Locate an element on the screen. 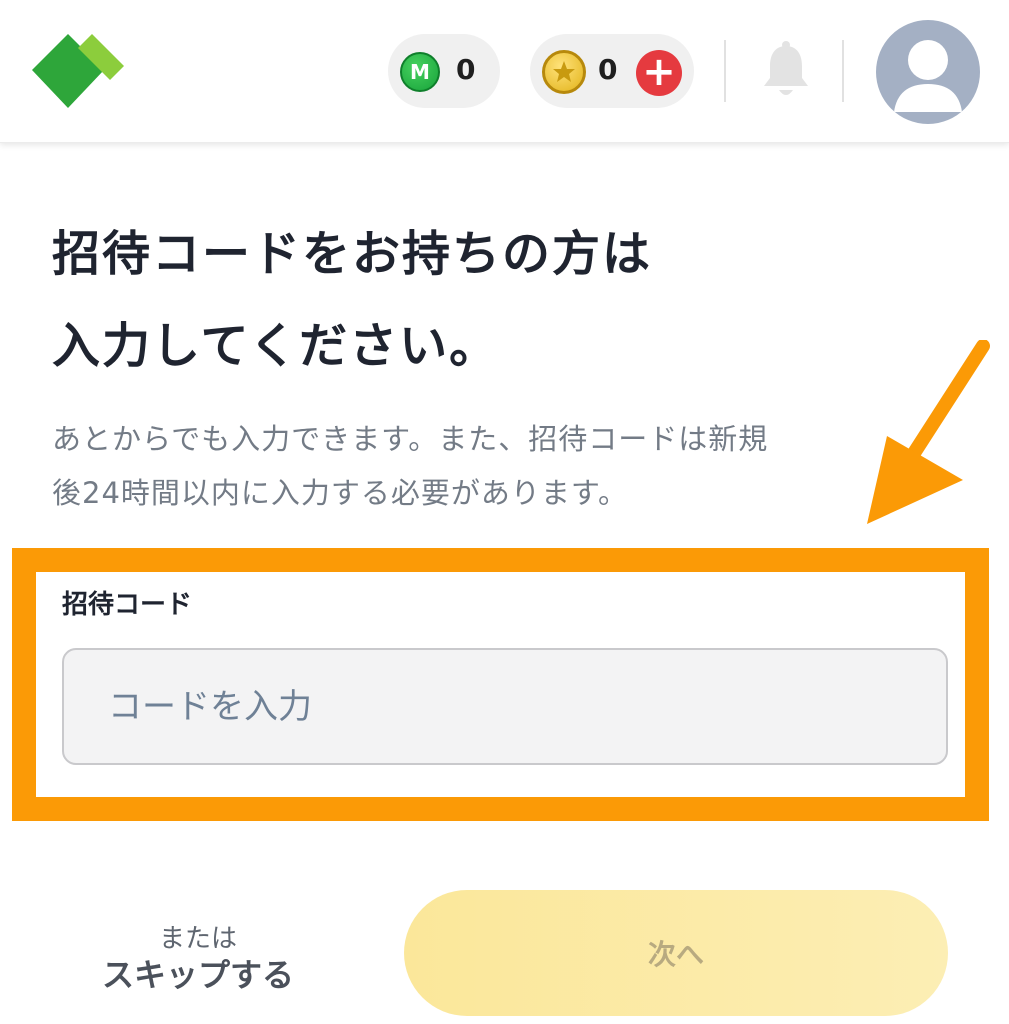  title-line: 招待コードをお持ちの方は is located at coordinates (352, 254).